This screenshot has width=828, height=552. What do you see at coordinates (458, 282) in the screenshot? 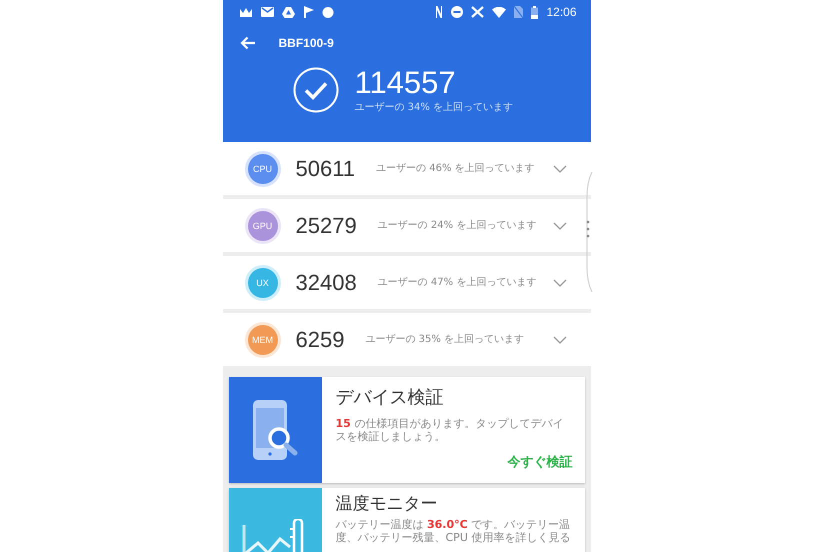
I see `category-caption: ユーザーの 47% を上回っています` at bounding box center [458, 282].